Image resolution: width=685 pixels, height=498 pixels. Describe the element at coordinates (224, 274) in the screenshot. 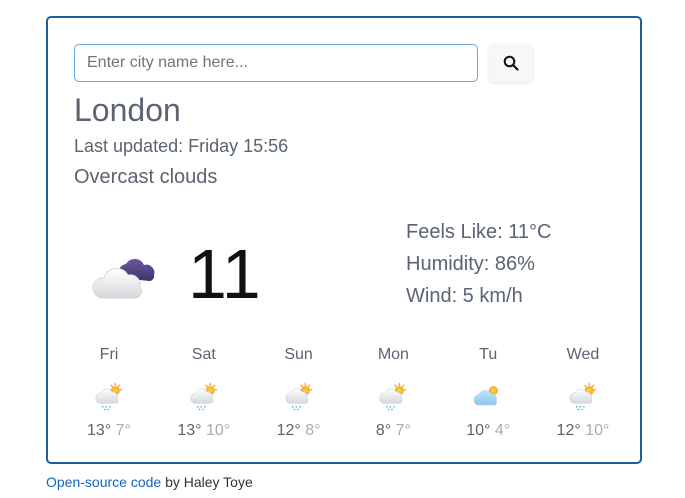

I see `current-temperature: 11` at that location.